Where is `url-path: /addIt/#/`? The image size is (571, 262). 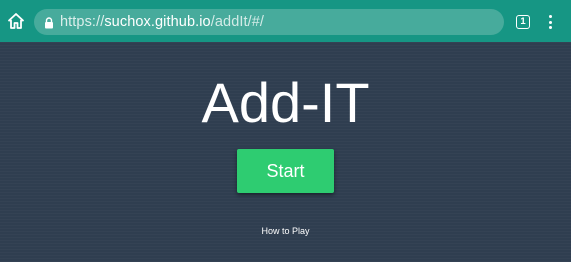 url-path: /addIt/#/ is located at coordinates (237, 22).